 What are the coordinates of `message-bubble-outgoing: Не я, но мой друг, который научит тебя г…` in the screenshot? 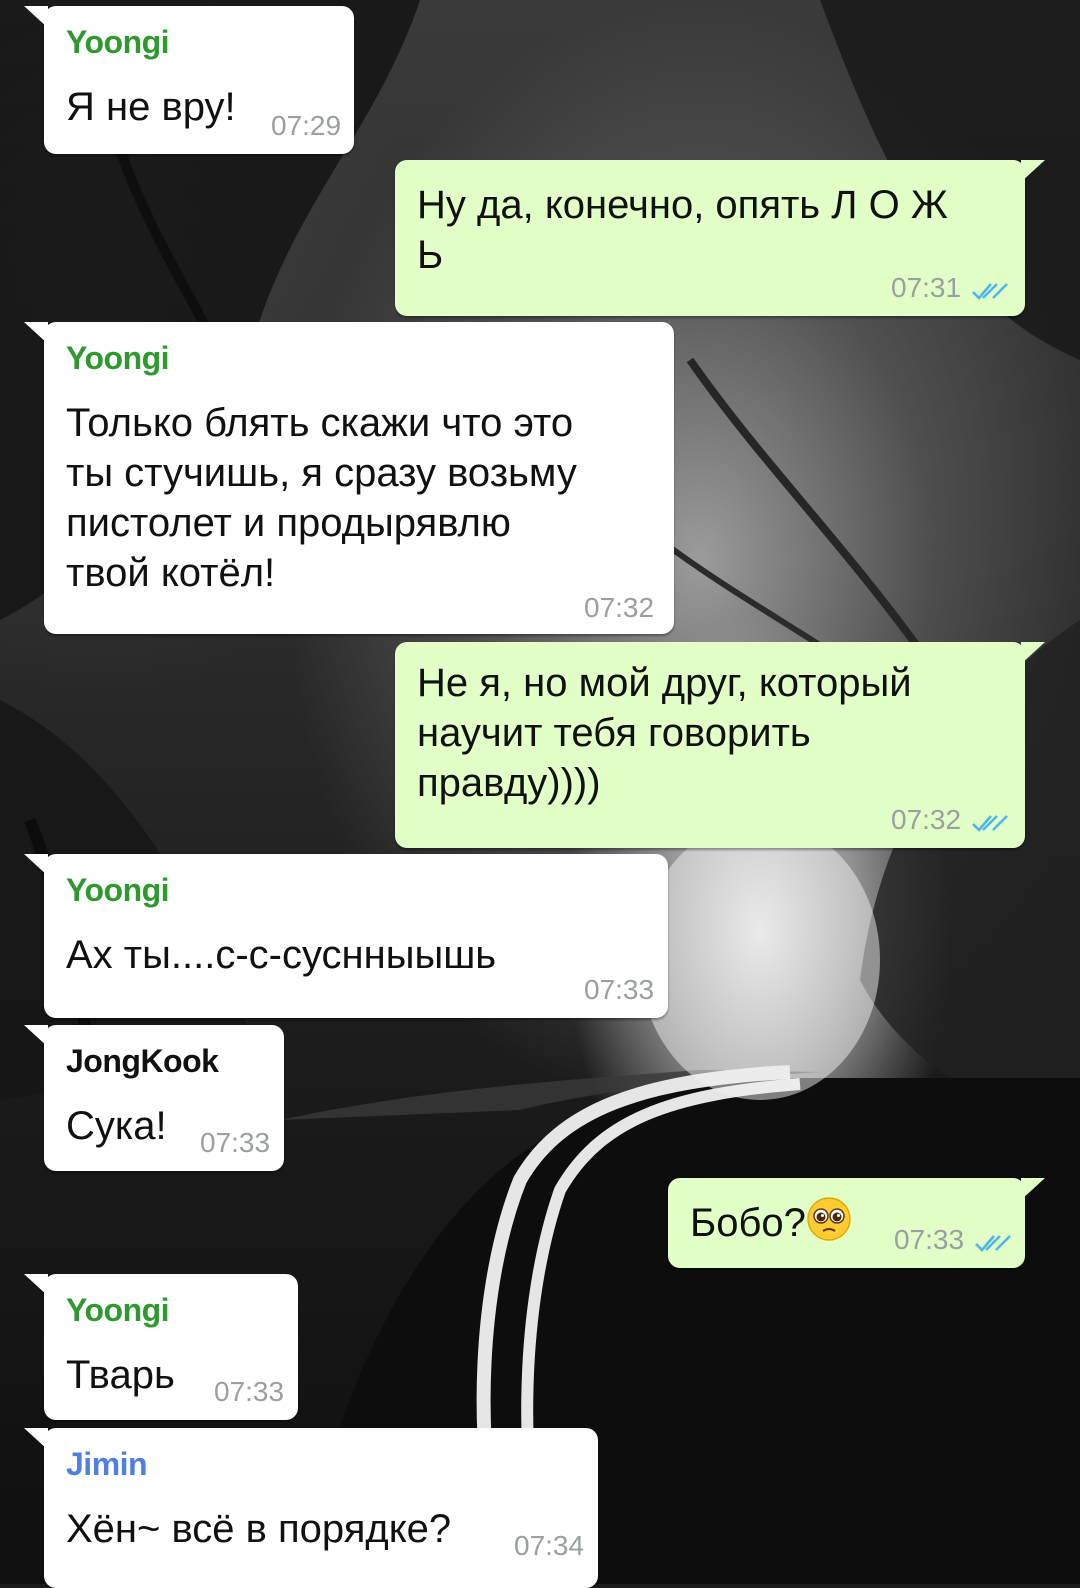 It's located at (720, 745).